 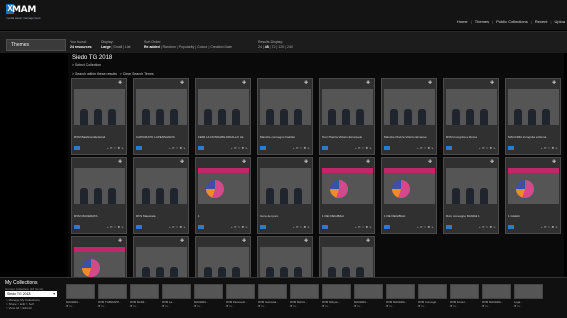 I want to click on nav-recent: Recent, so click(x=541, y=21).